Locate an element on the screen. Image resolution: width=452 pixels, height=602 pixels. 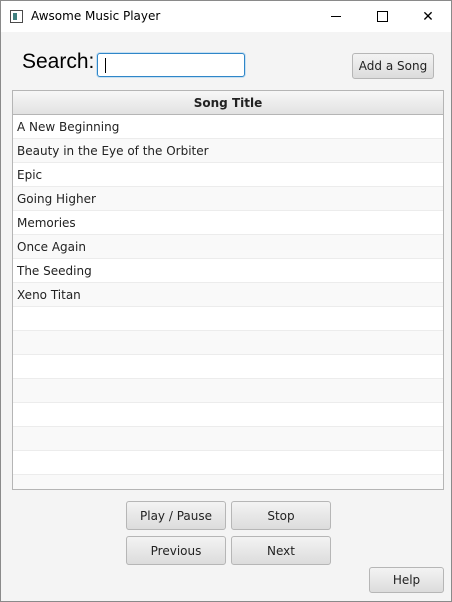
close-icon: ✕ is located at coordinates (428, 16).